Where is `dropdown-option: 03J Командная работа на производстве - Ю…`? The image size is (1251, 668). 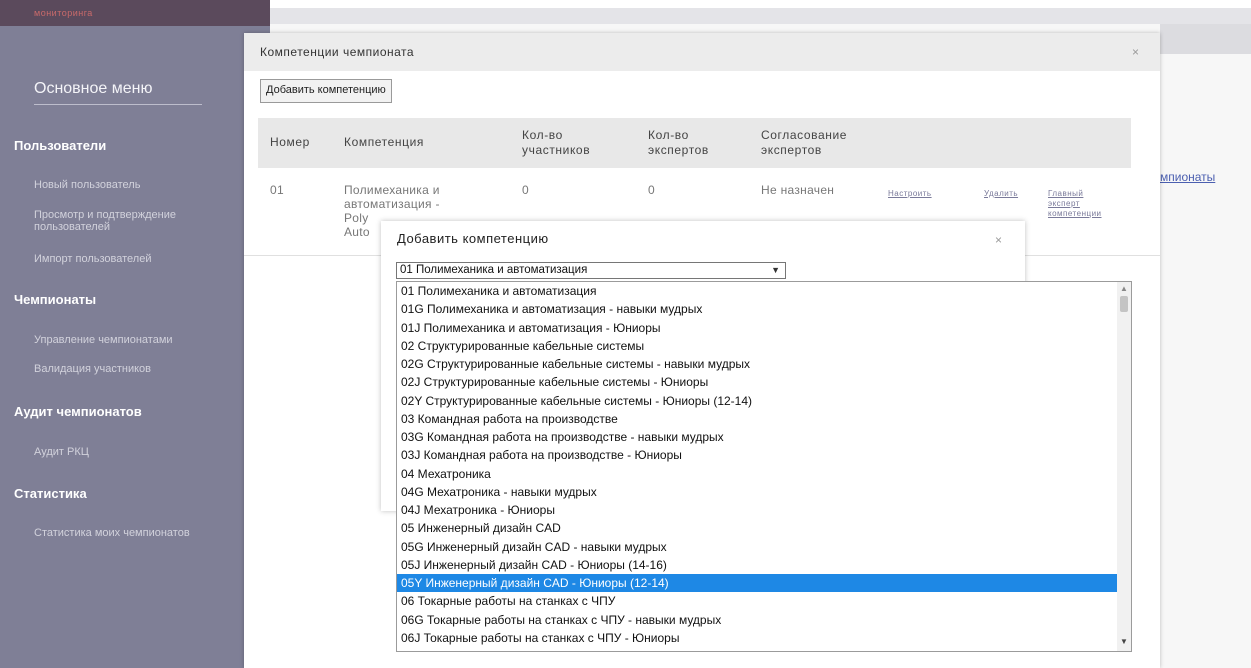
dropdown-option: 03J Командная работа на производстве - Ю… is located at coordinates (758, 455).